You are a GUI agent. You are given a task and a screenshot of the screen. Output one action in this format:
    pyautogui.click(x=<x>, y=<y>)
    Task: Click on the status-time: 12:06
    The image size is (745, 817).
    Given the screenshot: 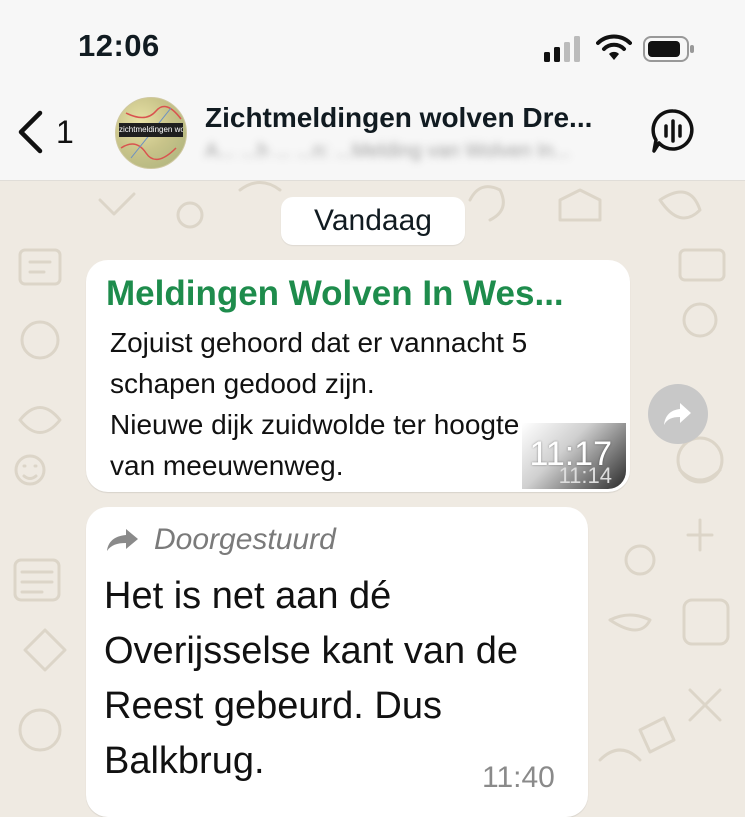 What is the action you would take?
    pyautogui.click(x=119, y=45)
    